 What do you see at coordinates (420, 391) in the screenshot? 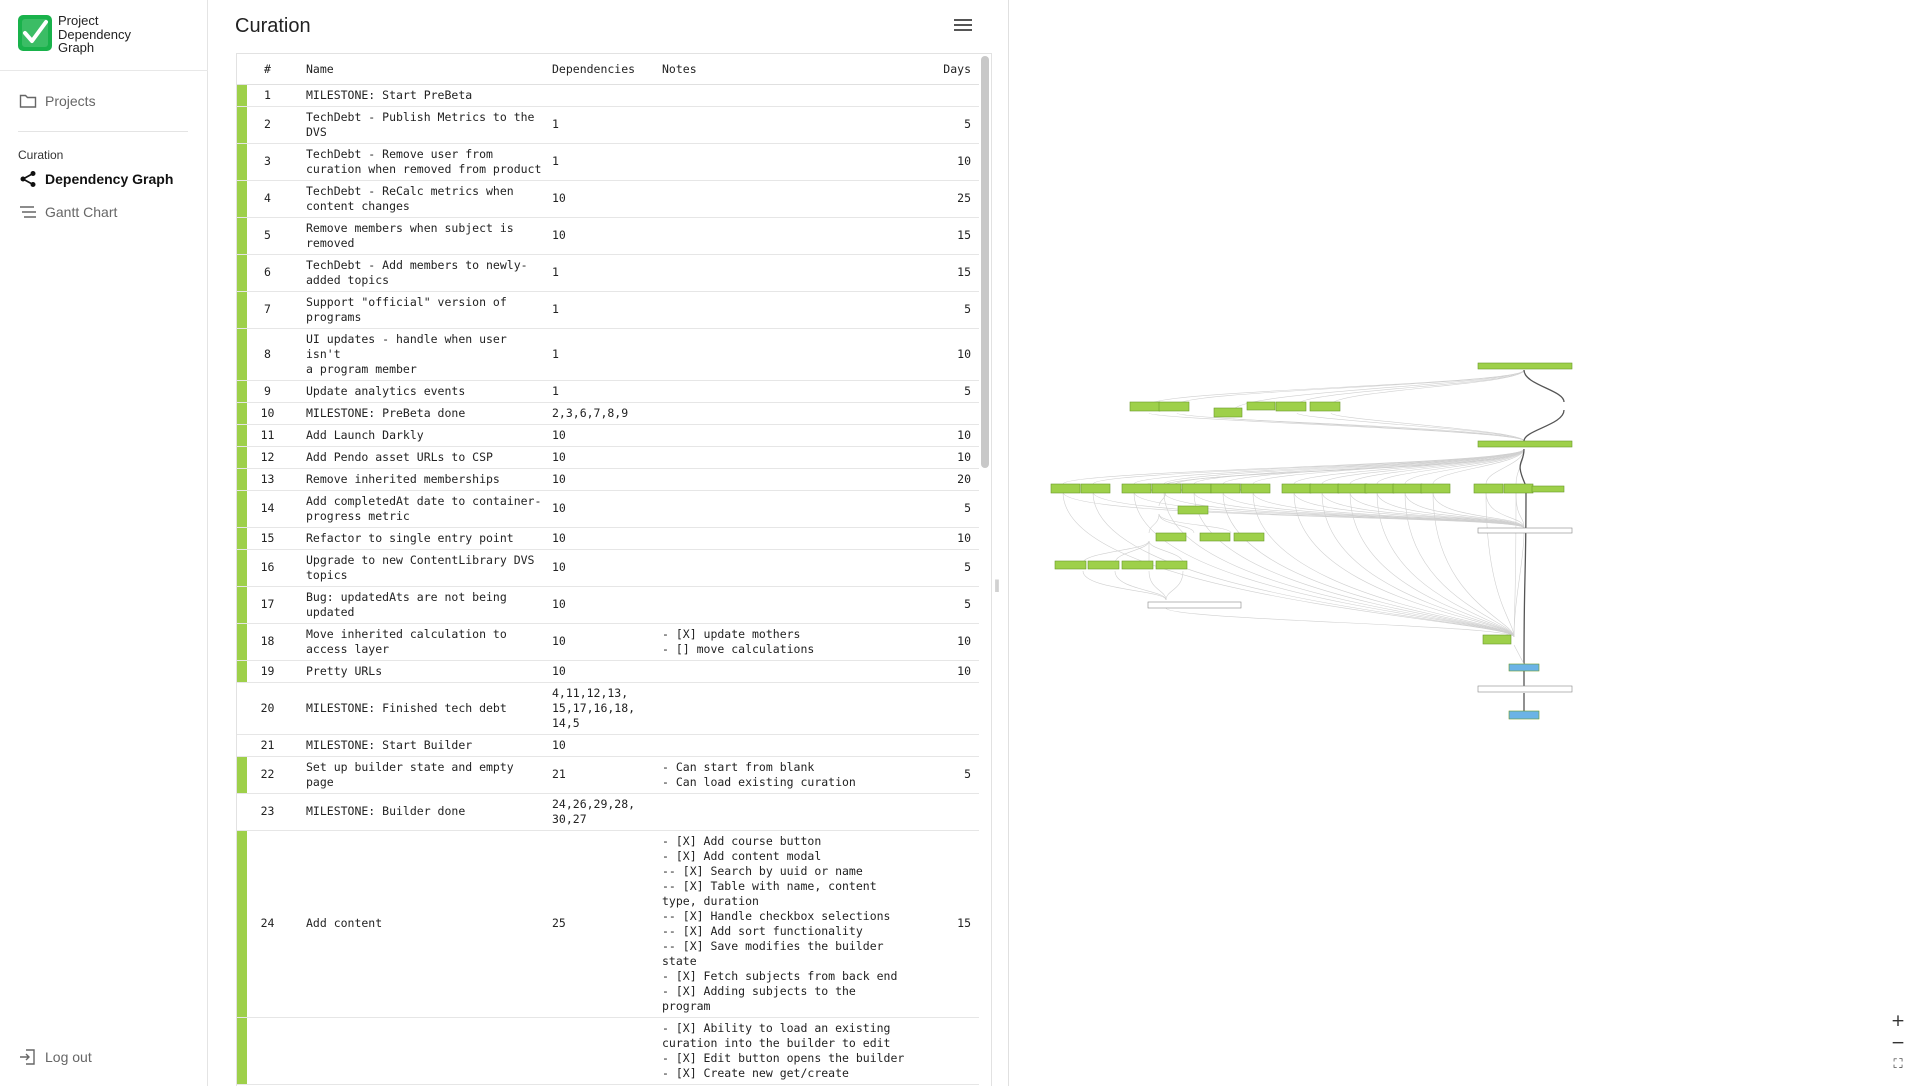
I see `row-name: Update analytics events` at bounding box center [420, 391].